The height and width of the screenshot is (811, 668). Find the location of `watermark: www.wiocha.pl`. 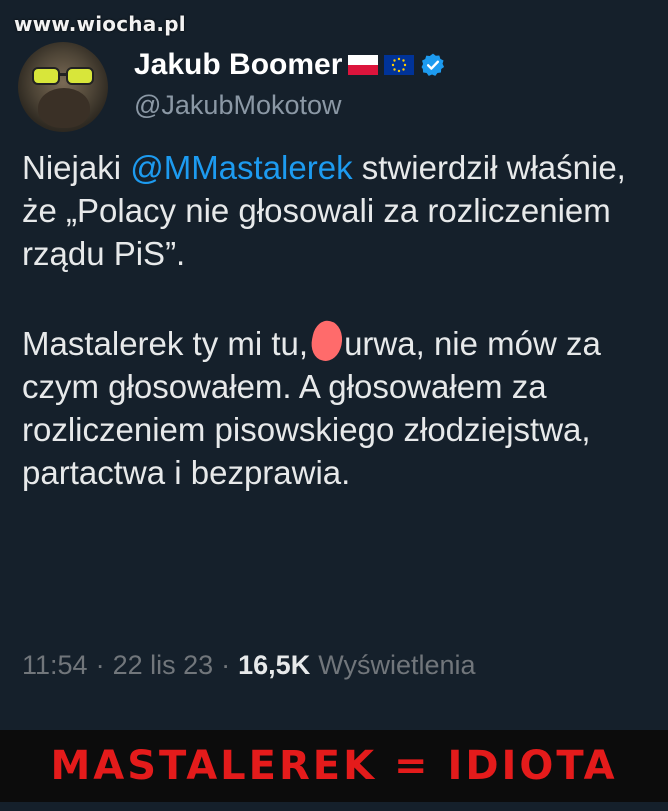

watermark: www.wiocha.pl is located at coordinates (100, 24).